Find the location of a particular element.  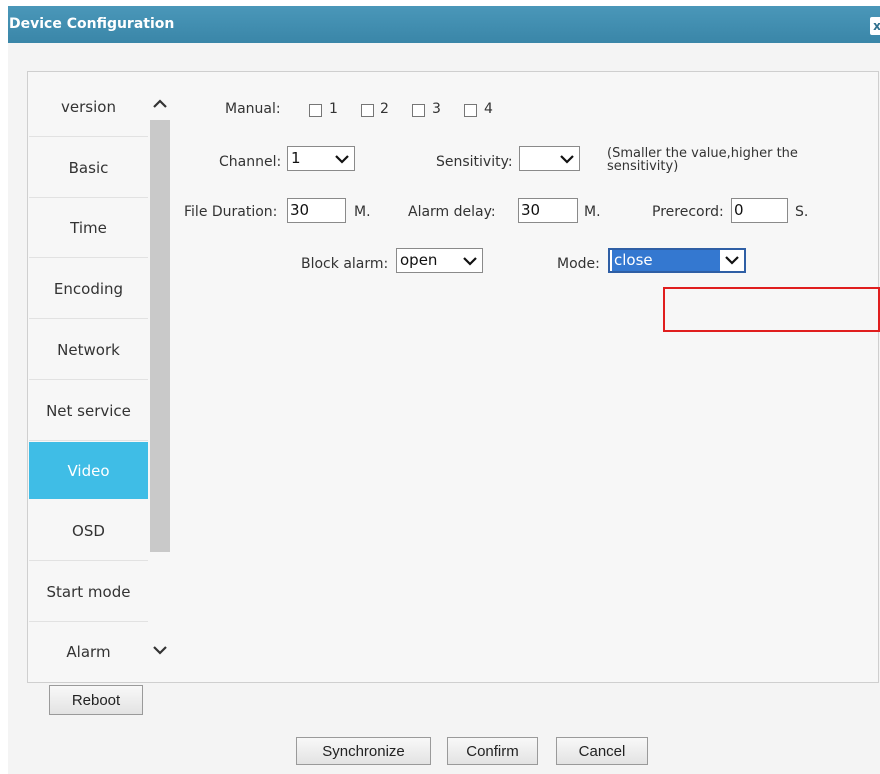

nav-item-label: Basic is located at coordinates (88, 167).